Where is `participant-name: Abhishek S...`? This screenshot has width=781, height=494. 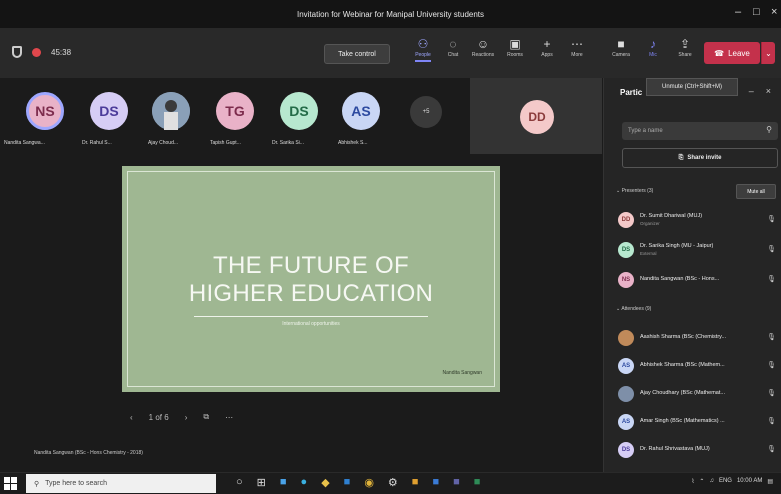 participant-name: Abhishek S... is located at coordinates (353, 143).